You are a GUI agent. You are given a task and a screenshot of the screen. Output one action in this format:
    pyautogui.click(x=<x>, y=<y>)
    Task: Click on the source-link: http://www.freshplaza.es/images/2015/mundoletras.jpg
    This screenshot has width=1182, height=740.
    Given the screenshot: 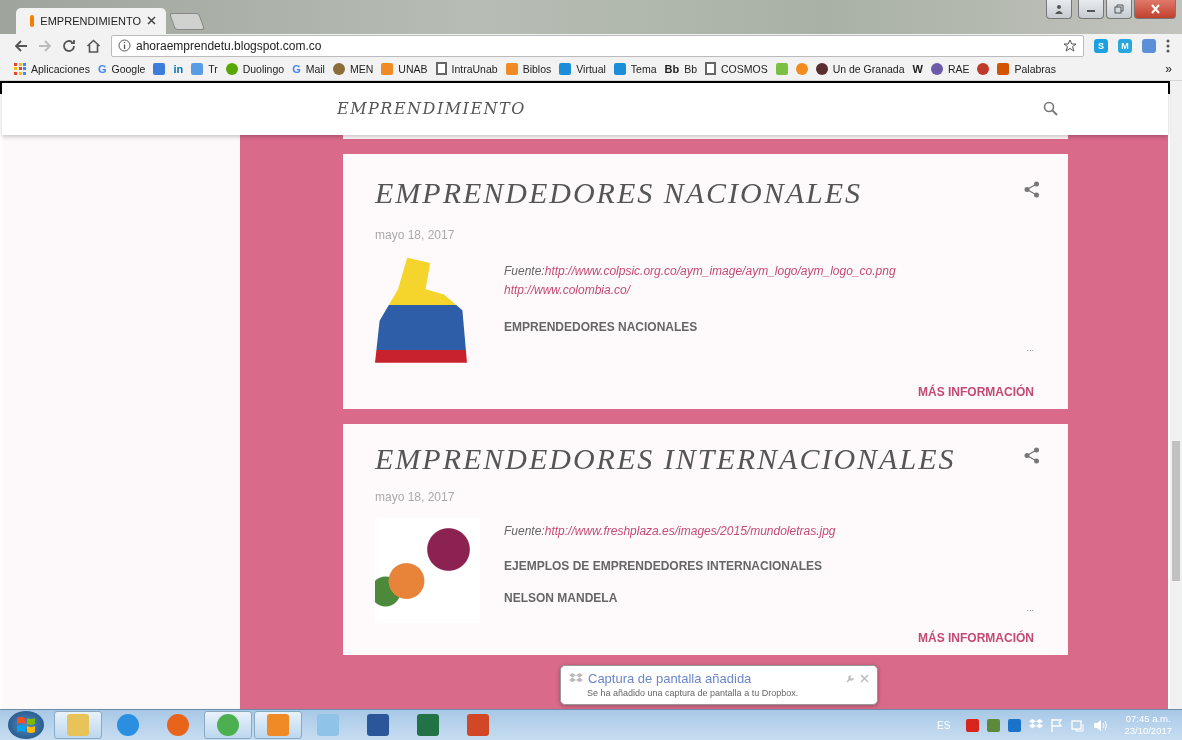 What is the action you would take?
    pyautogui.click(x=690, y=530)
    